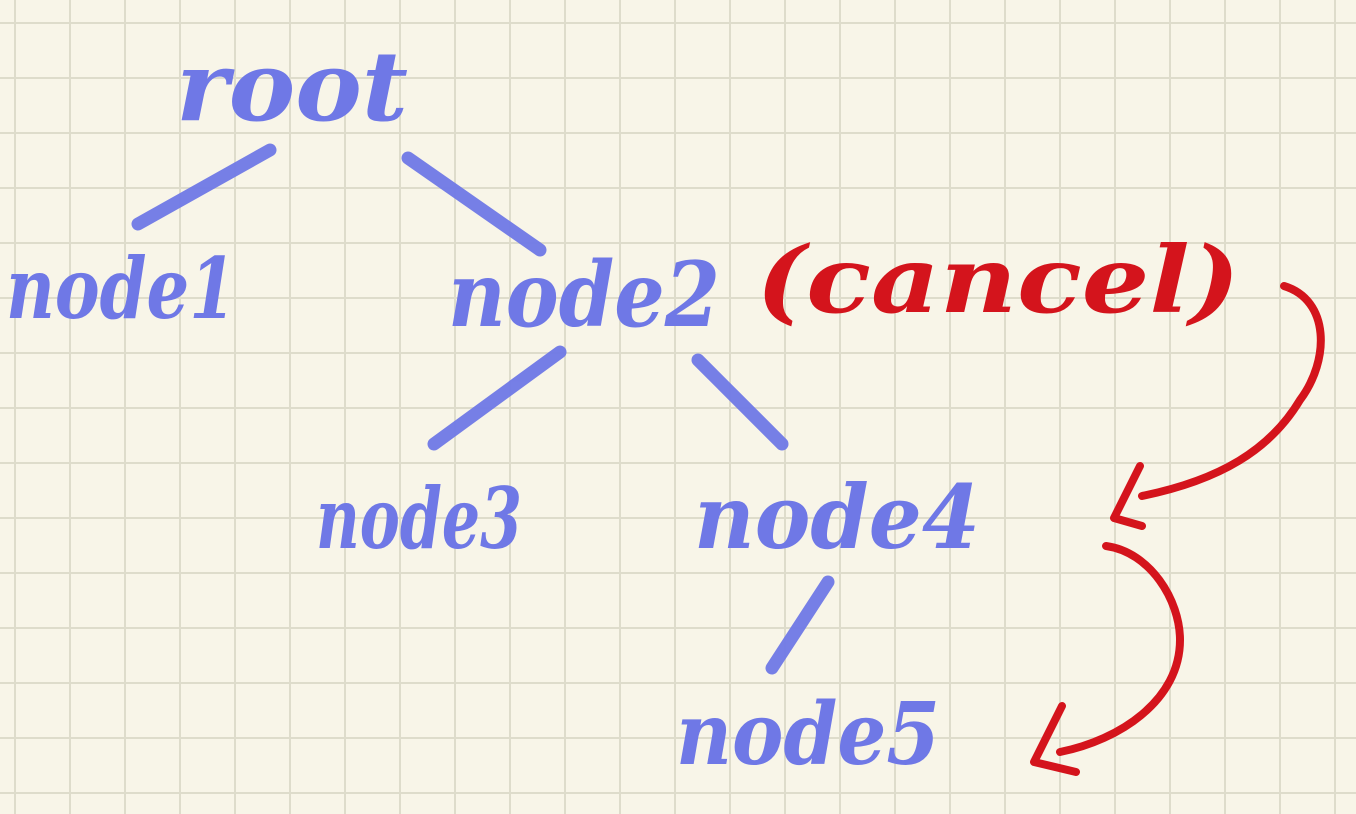 This screenshot has width=1356, height=814. What do you see at coordinates (497, 398) in the screenshot?
I see `edge-node2-node3` at bounding box center [497, 398].